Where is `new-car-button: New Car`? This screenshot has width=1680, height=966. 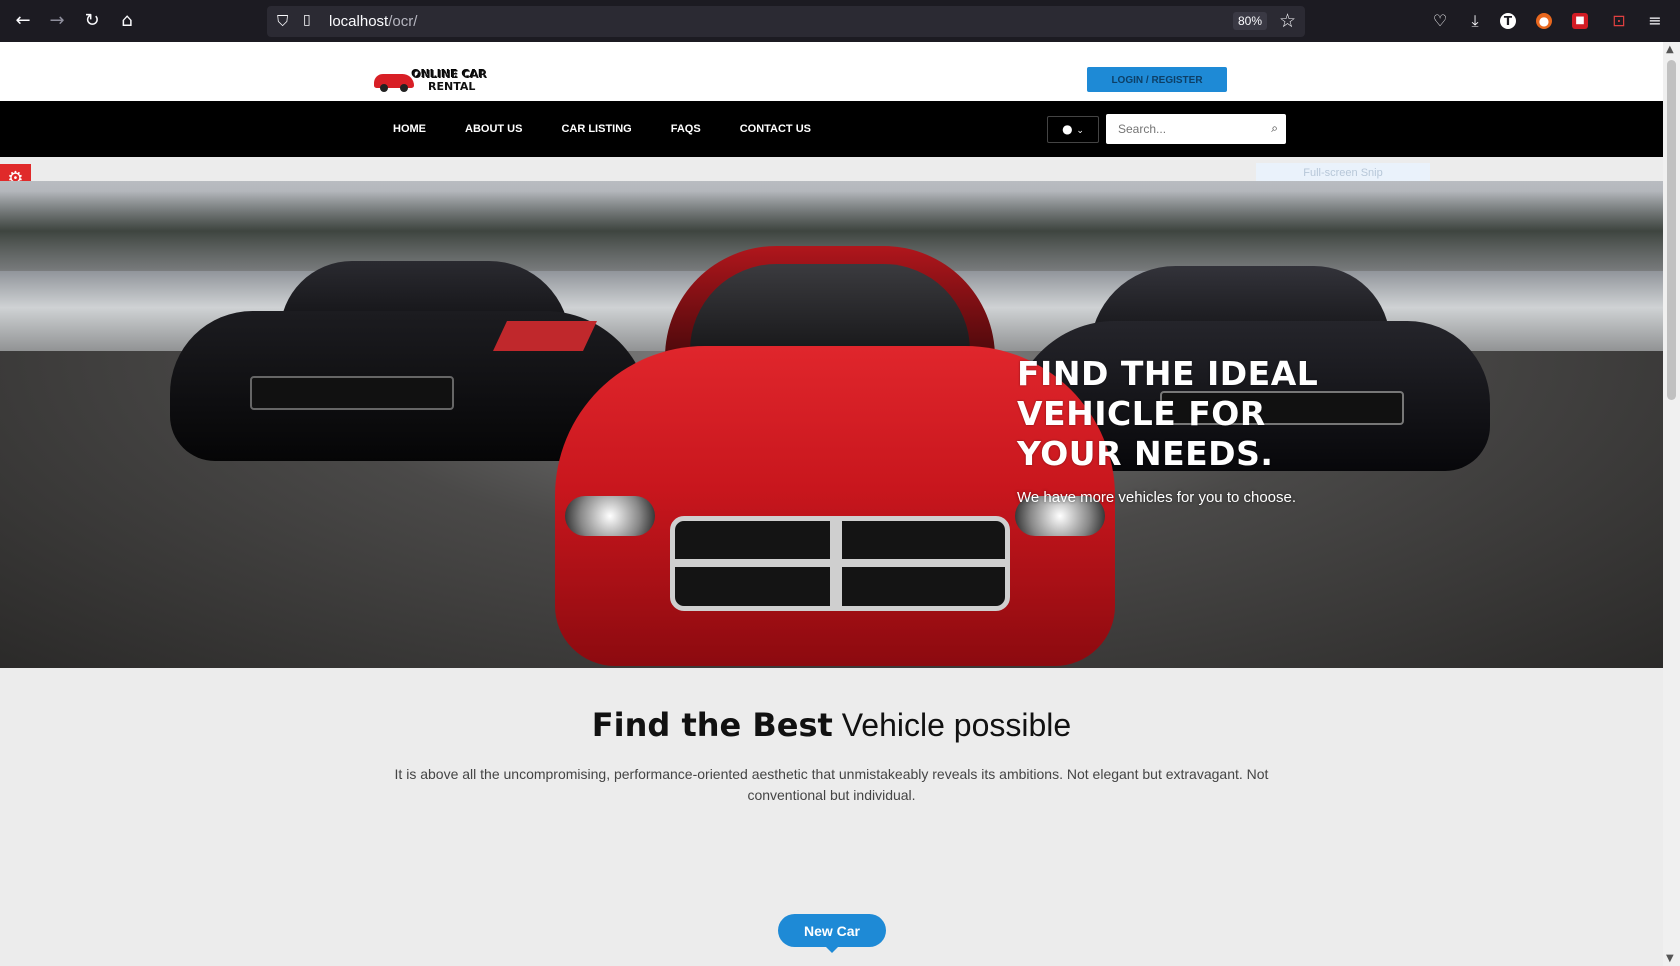
new-car-button: New Car is located at coordinates (832, 933).